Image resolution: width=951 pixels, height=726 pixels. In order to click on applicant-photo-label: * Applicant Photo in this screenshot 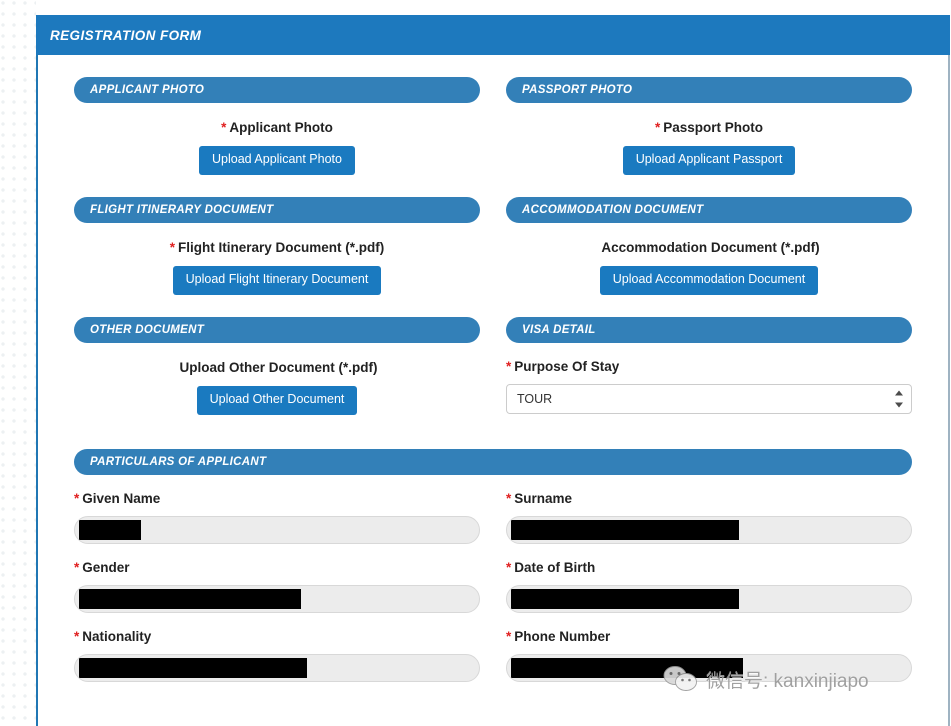, I will do `click(277, 128)`.